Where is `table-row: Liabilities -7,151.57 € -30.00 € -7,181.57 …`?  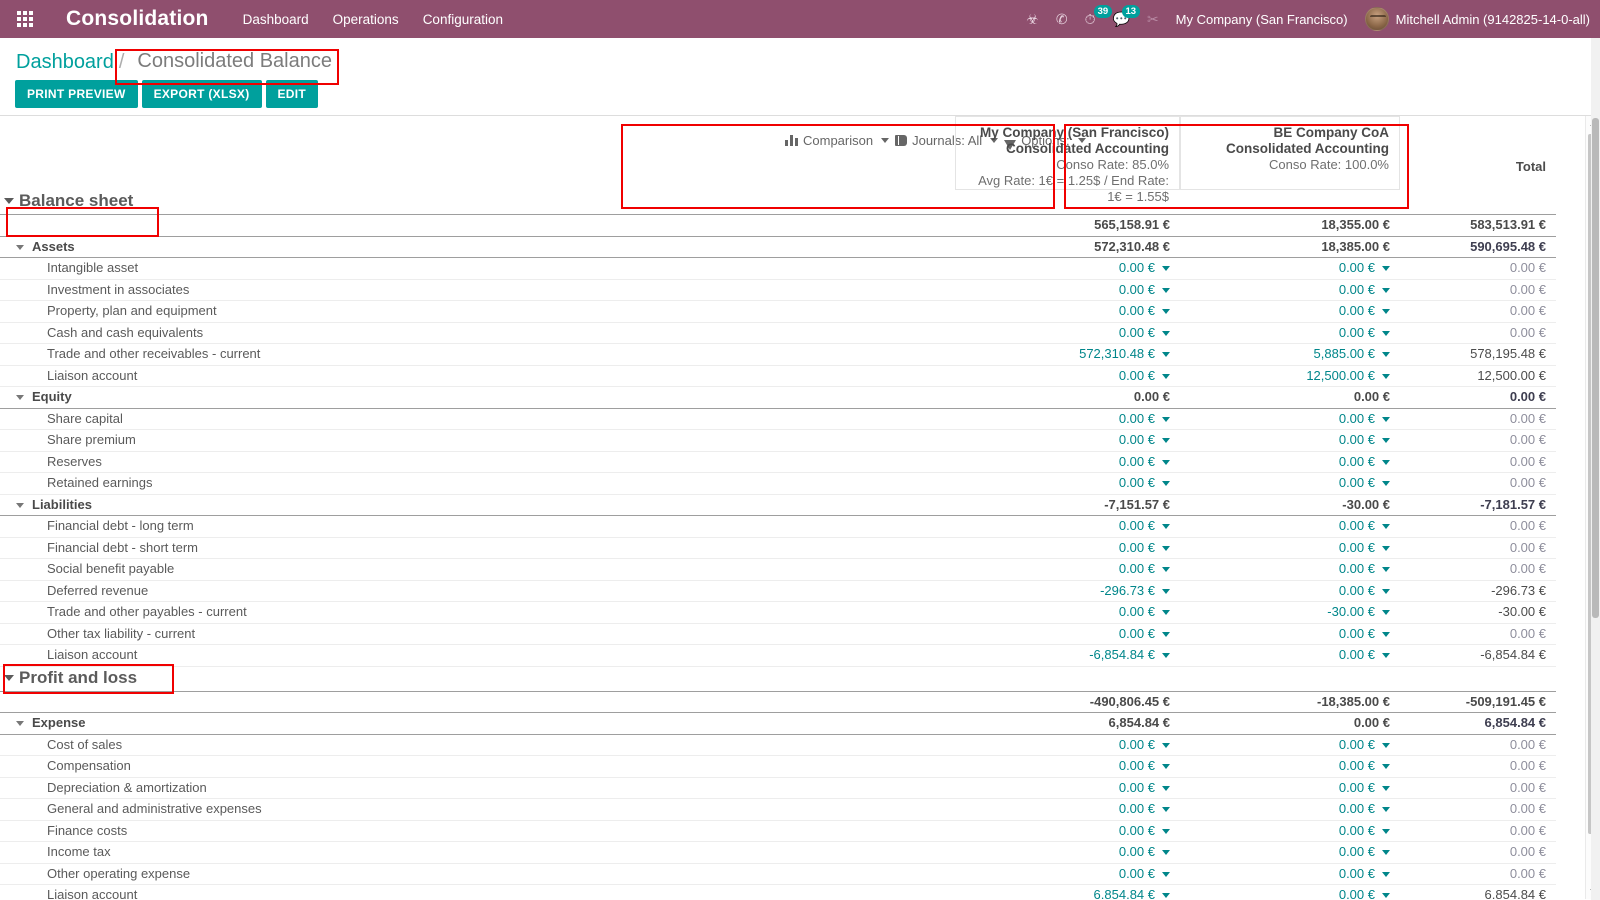
table-row: Liabilities -7,151.57 € -30.00 € -7,181.57 … is located at coordinates (778, 505).